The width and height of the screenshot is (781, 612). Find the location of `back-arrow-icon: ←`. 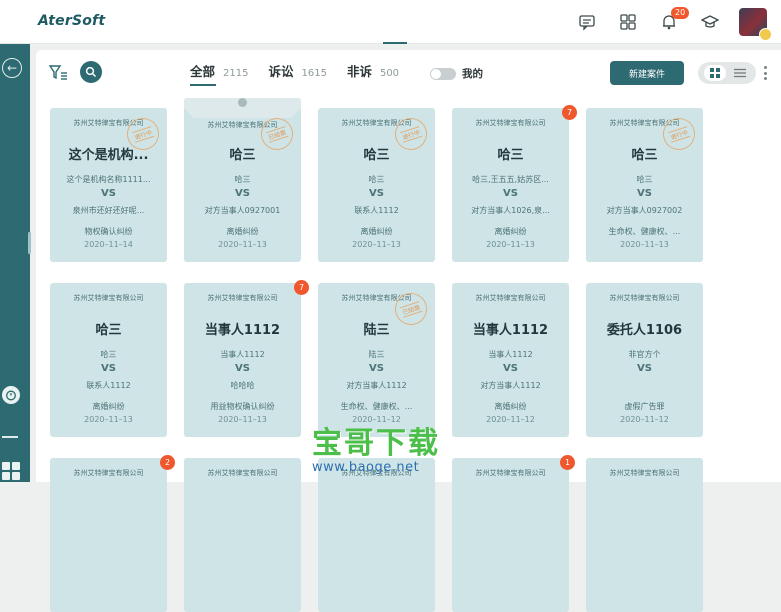

back-arrow-icon: ← is located at coordinates (12, 68).